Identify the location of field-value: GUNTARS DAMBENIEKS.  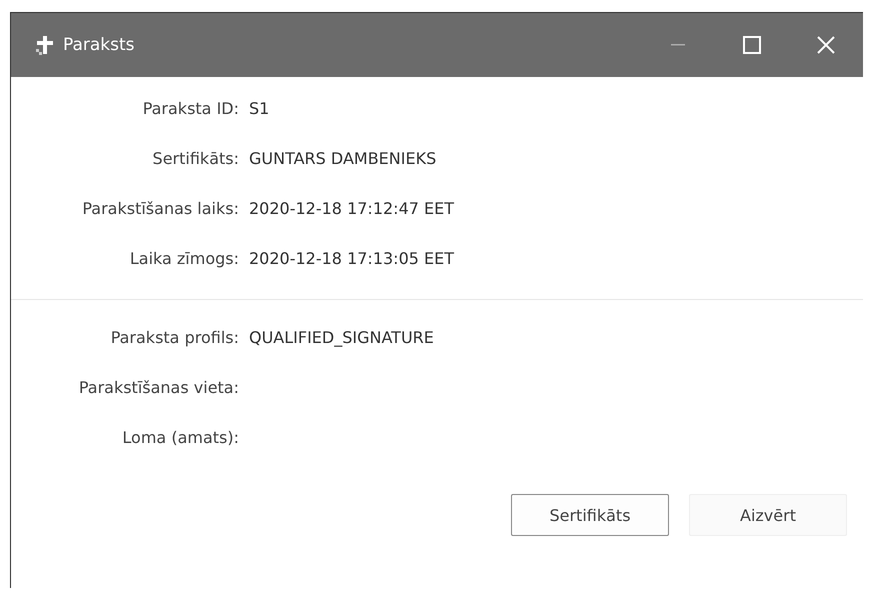
(343, 158).